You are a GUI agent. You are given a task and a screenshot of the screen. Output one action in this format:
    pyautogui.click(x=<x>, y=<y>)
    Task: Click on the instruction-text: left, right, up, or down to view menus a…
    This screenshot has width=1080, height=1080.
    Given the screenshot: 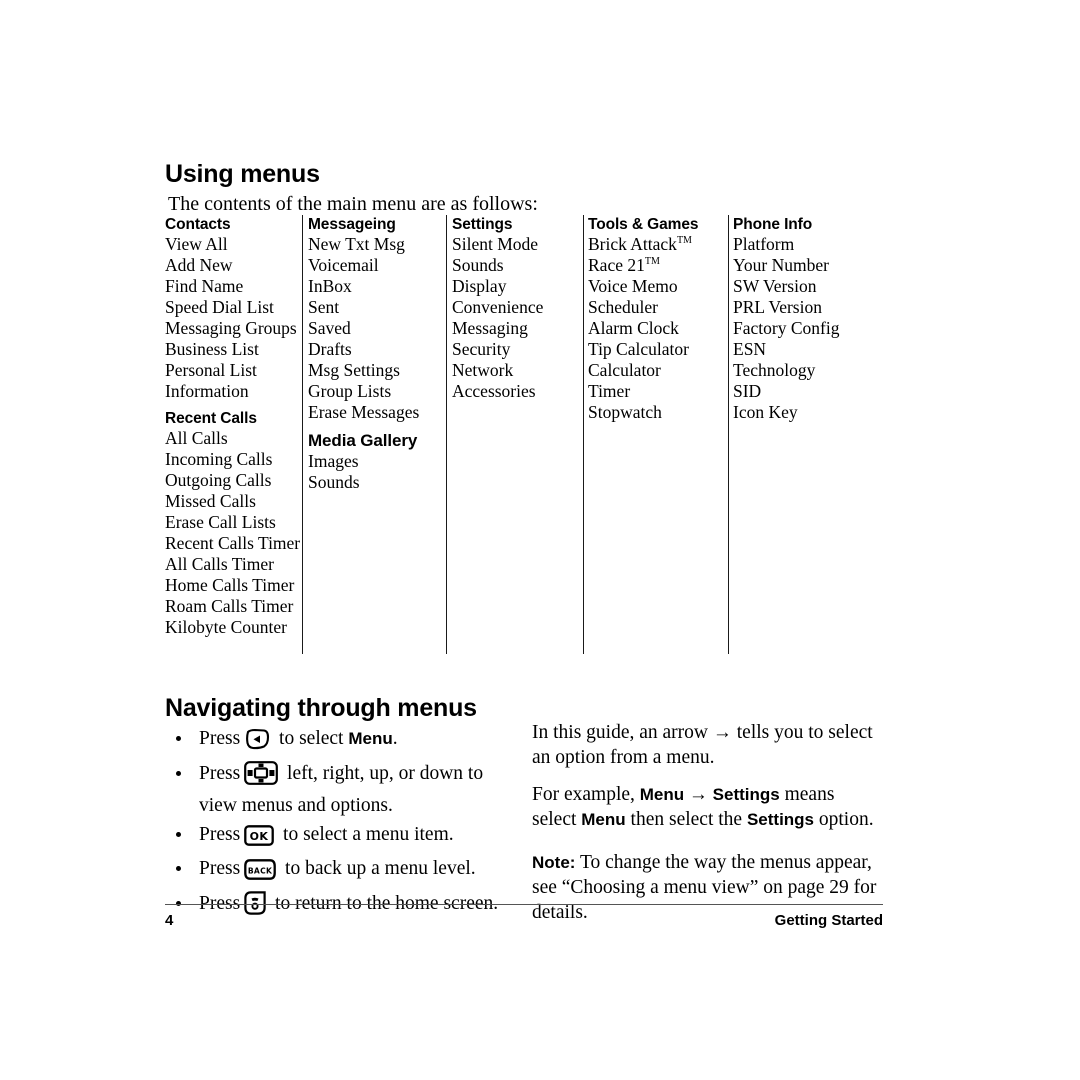 What is the action you would take?
    pyautogui.click(x=341, y=789)
    